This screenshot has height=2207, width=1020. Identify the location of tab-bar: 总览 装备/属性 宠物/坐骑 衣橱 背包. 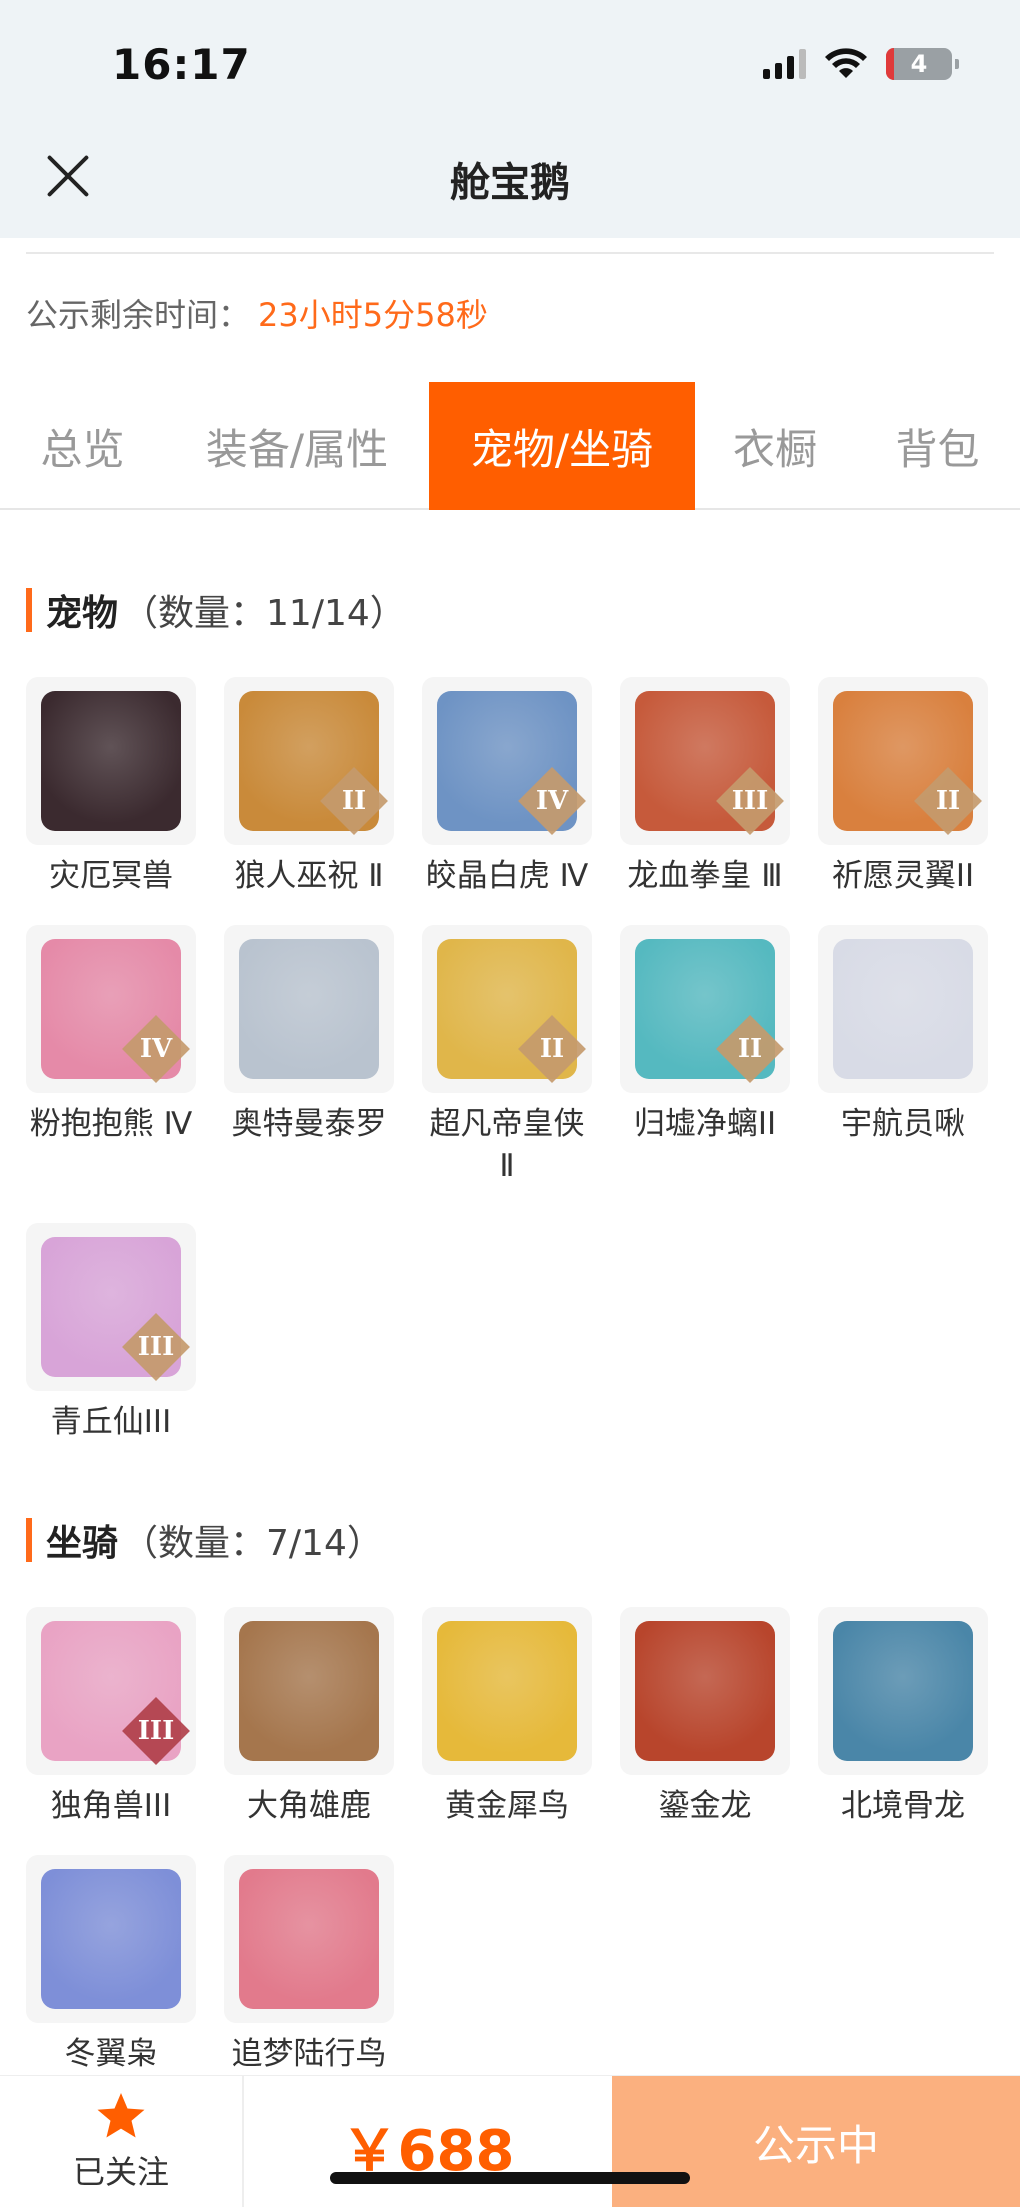
(510, 446).